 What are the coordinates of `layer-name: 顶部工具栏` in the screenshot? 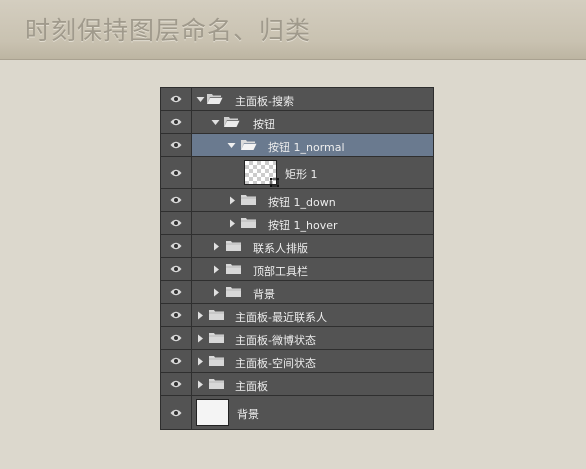 It's located at (280, 271).